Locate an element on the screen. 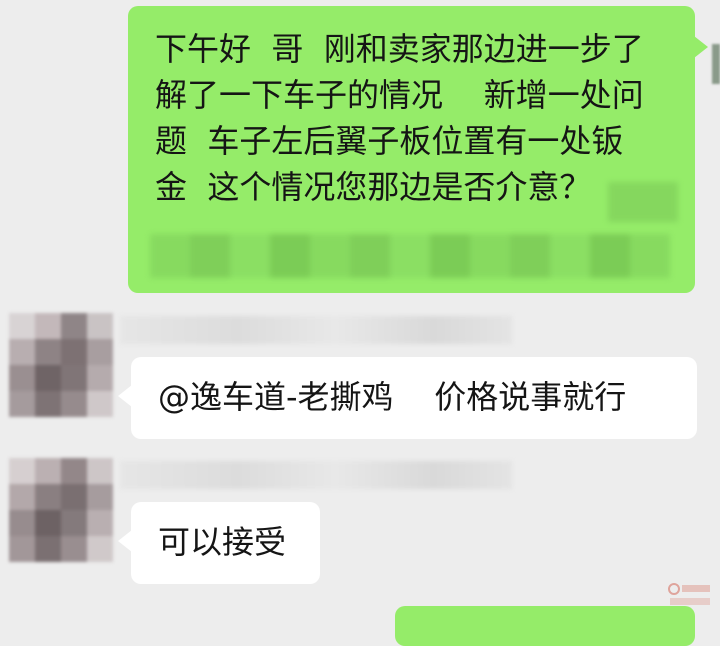  message-text: 可以接受 is located at coordinates (222, 542).